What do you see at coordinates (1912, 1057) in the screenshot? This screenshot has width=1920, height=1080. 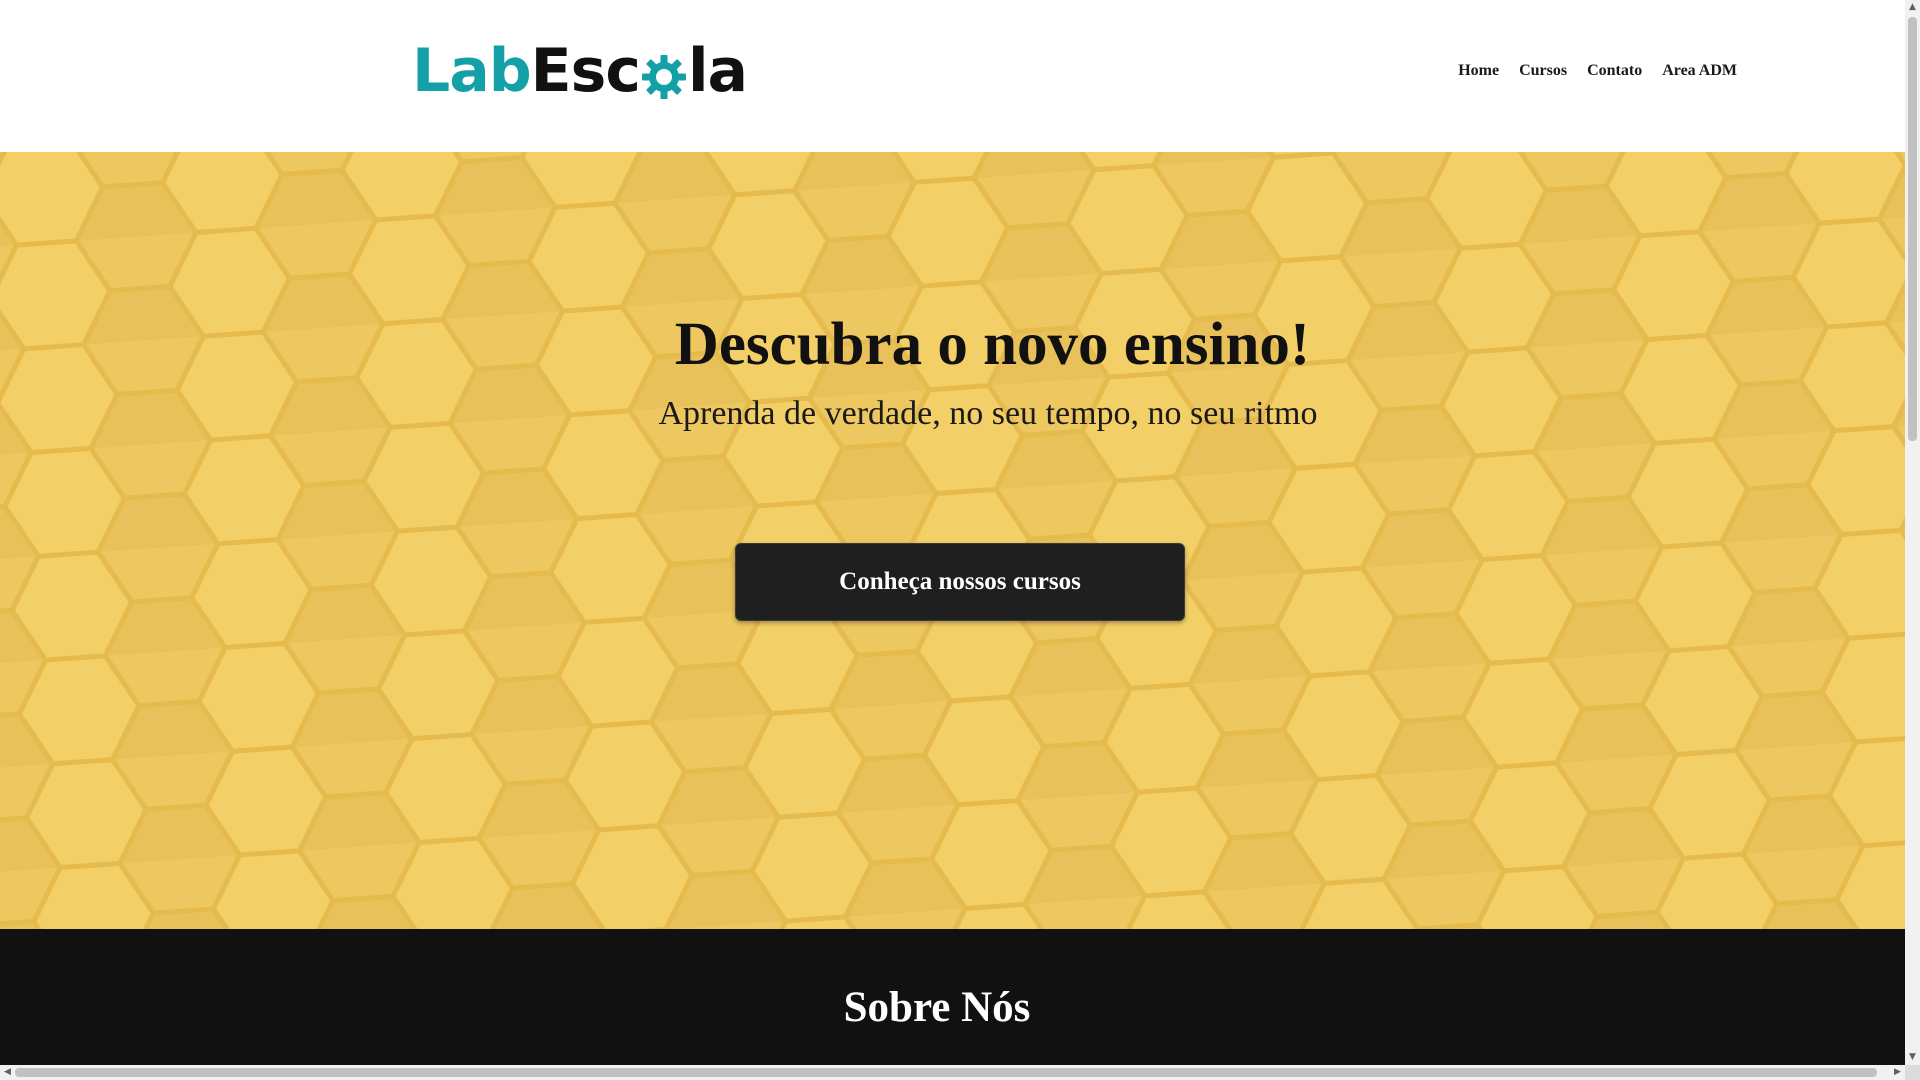 I see `scroll-down-arrow-icon: ▼` at bounding box center [1912, 1057].